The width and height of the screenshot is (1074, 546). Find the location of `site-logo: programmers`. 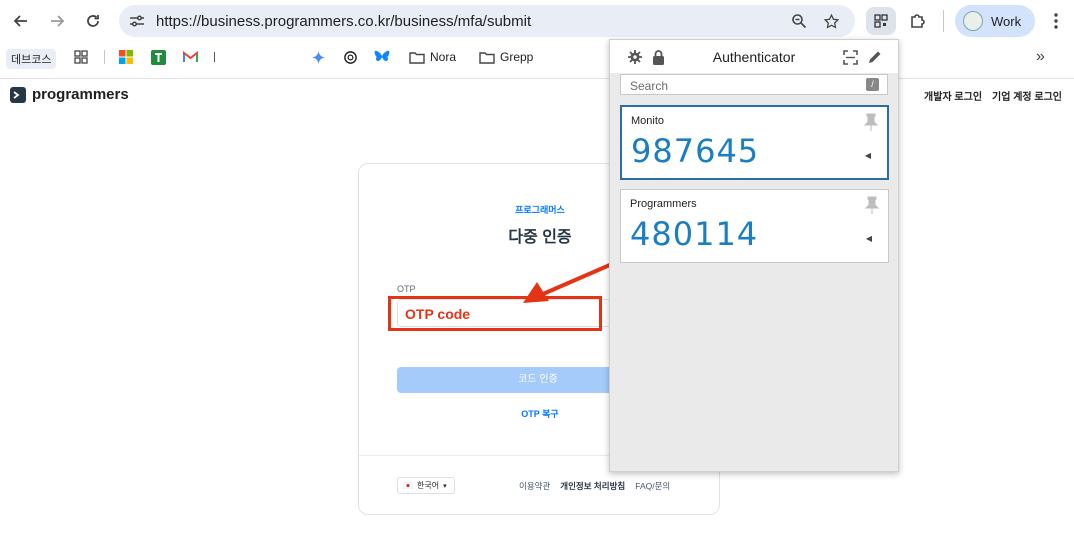

site-logo: programmers is located at coordinates (69, 94).